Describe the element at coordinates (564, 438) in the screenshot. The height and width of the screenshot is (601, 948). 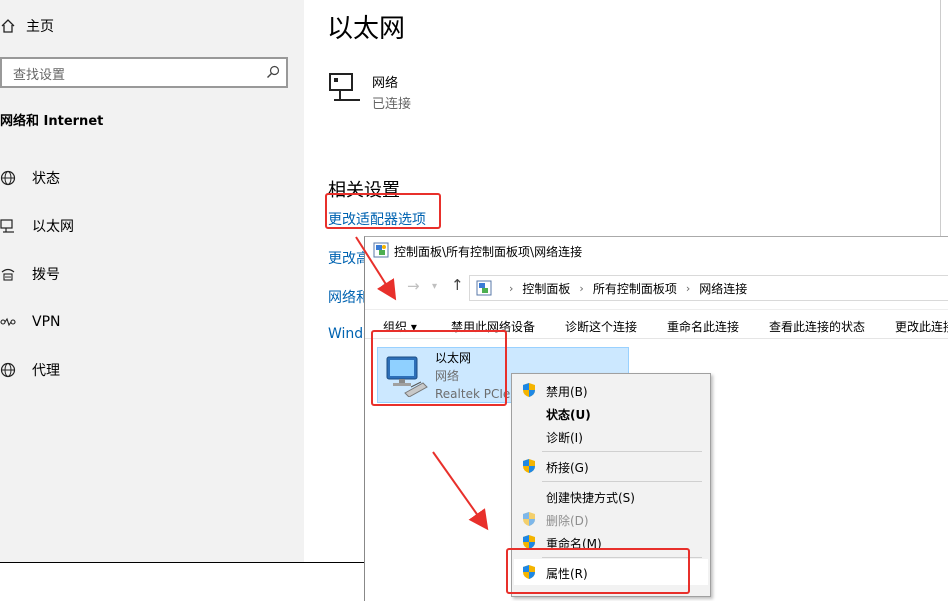
I see `menu-item-label: 诊断(I)` at that location.